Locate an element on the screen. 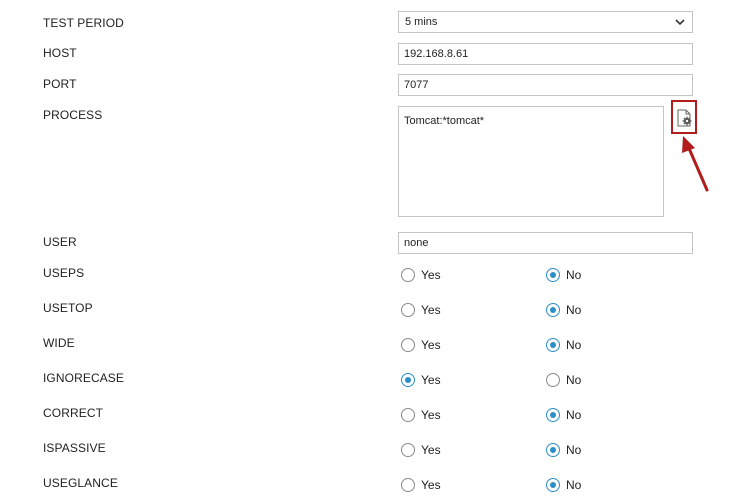 This screenshot has height=498, width=736. process-helper-button is located at coordinates (684, 117).